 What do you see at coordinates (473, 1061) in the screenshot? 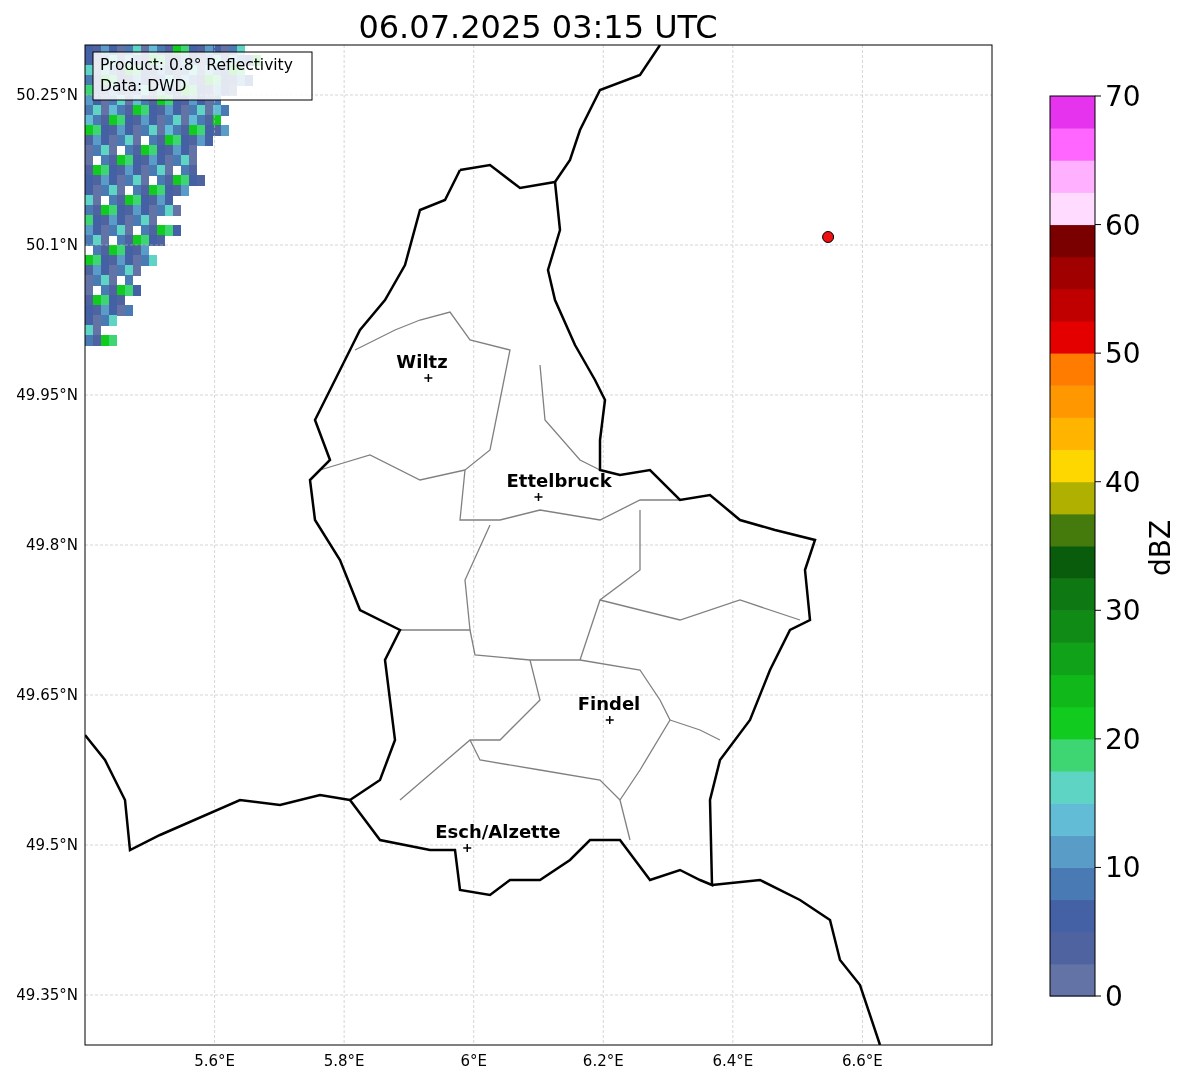
I see `axis-tick-label: 6°E` at bounding box center [473, 1061].